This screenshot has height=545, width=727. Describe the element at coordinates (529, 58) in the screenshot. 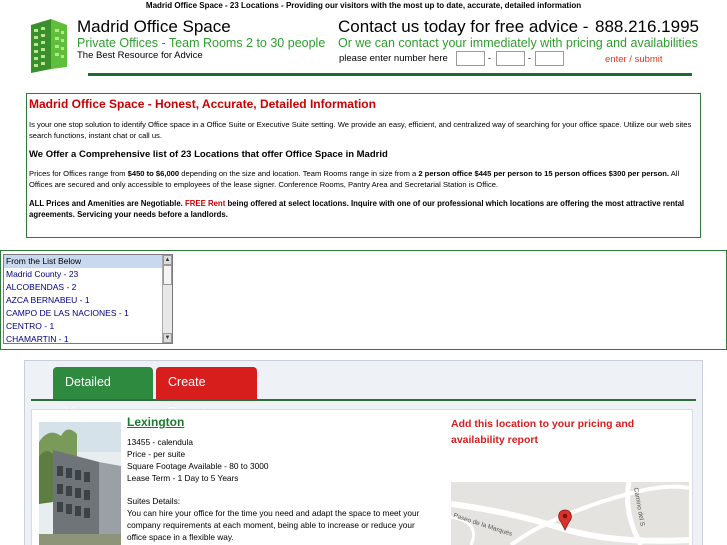

I see `phone-dash-2: -` at that location.